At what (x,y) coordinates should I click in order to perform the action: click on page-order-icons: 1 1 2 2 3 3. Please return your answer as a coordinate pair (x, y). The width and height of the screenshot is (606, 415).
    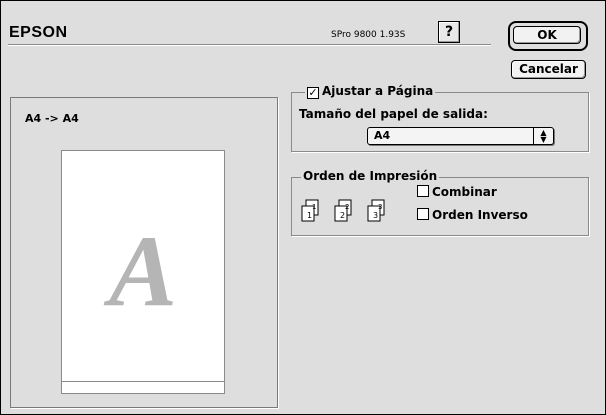
    Looking at the image, I should click on (343, 210).